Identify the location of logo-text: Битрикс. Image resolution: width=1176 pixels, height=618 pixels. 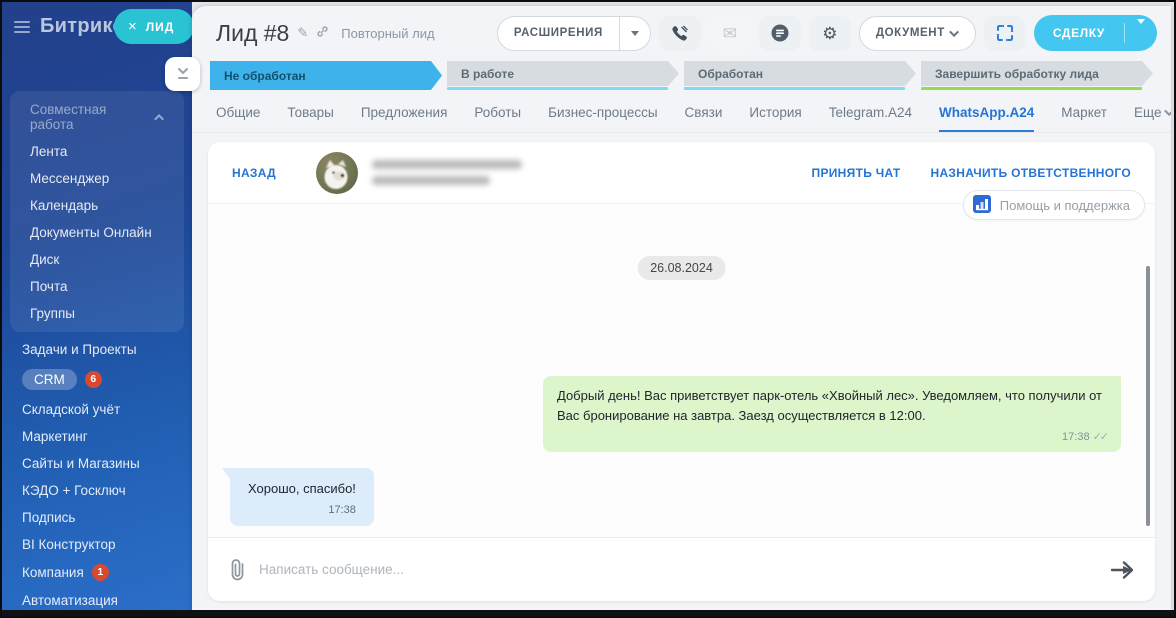
(82, 26).